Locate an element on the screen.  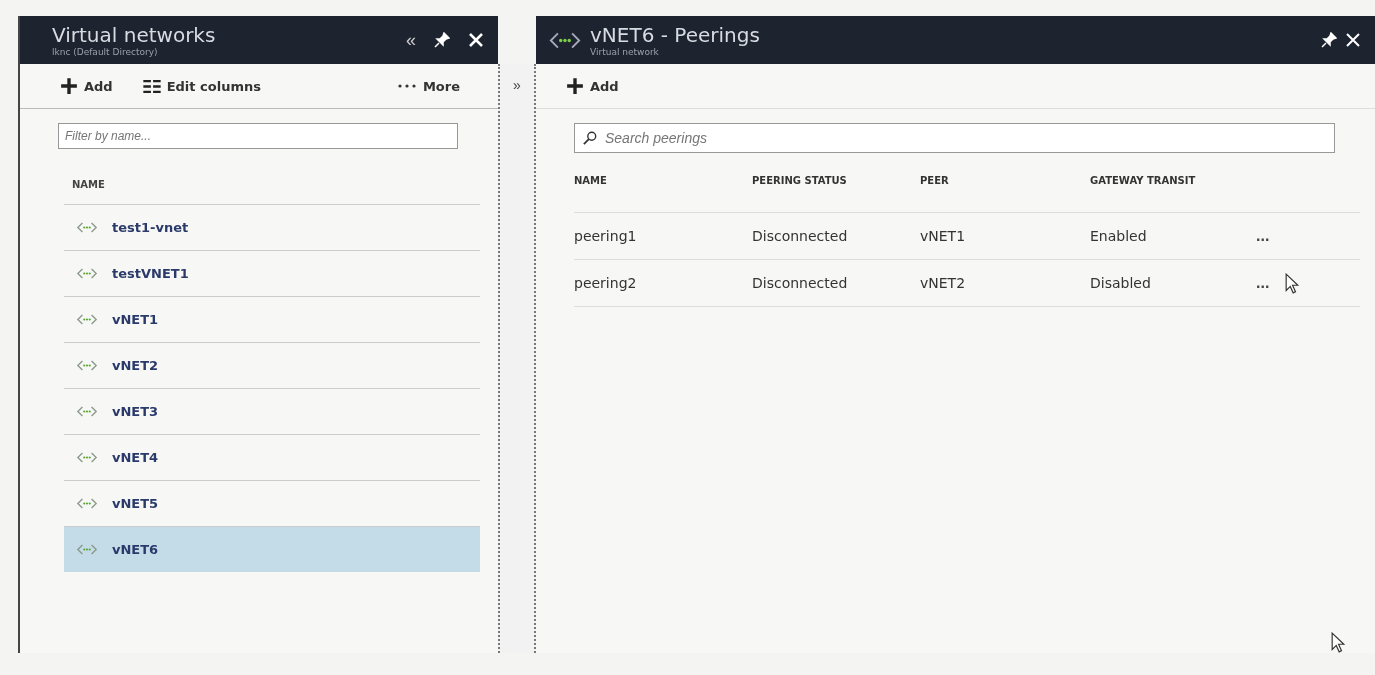
network-list-item: vNET3 is located at coordinates (272, 411).